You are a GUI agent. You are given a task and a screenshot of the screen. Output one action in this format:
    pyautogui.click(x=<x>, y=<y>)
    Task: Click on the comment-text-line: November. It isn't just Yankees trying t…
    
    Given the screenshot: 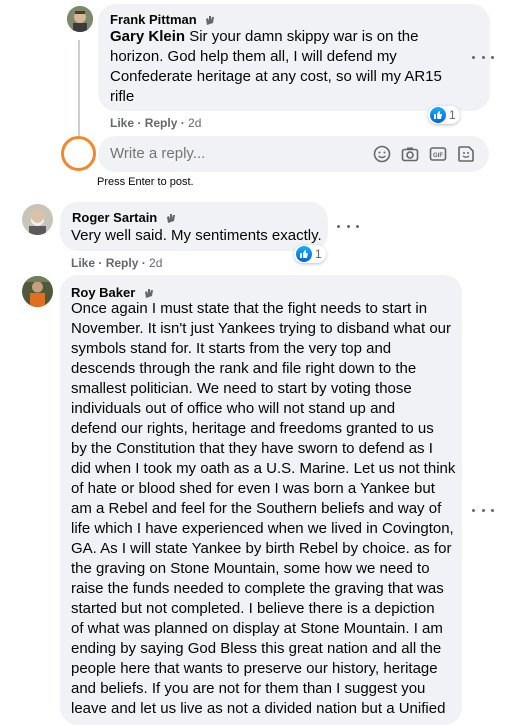 What is the action you would take?
    pyautogui.click(x=261, y=328)
    